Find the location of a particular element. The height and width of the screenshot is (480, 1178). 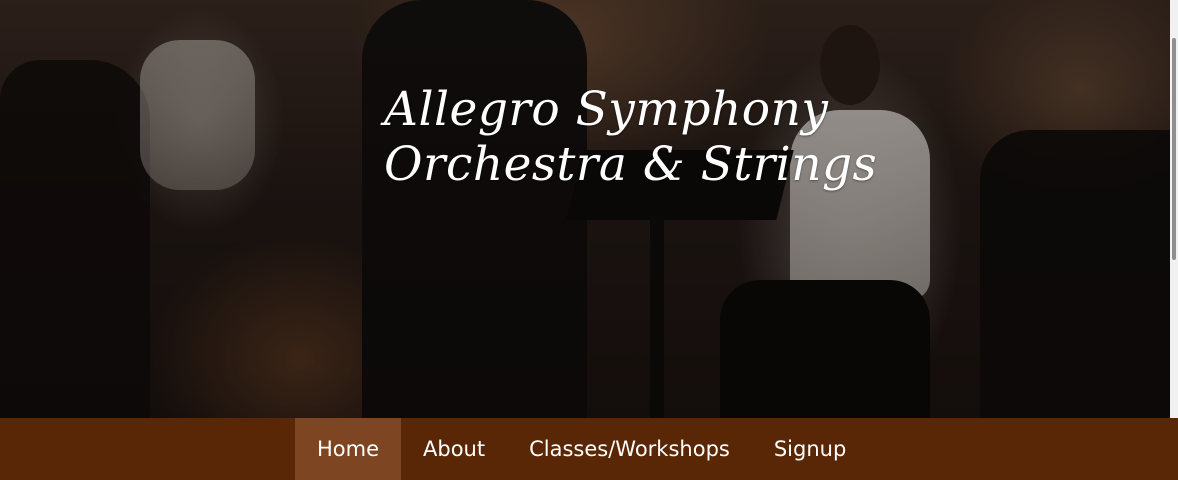

site-title: Allegro Symphony Orchestra & Strings is located at coordinates (630, 137).